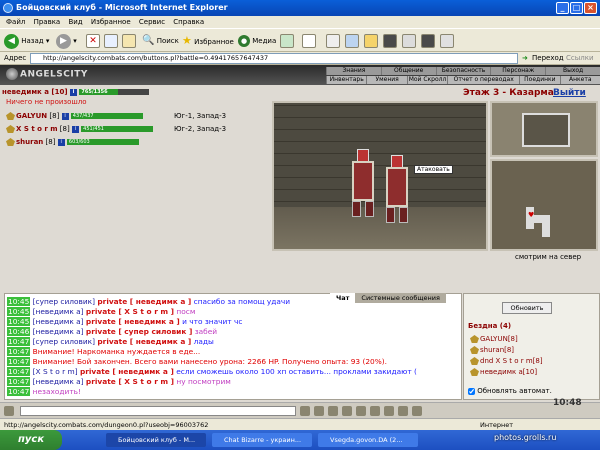  What do you see at coordinates (47, 74) in the screenshot?
I see `game-logo: ANGELSCITY` at bounding box center [47, 74].